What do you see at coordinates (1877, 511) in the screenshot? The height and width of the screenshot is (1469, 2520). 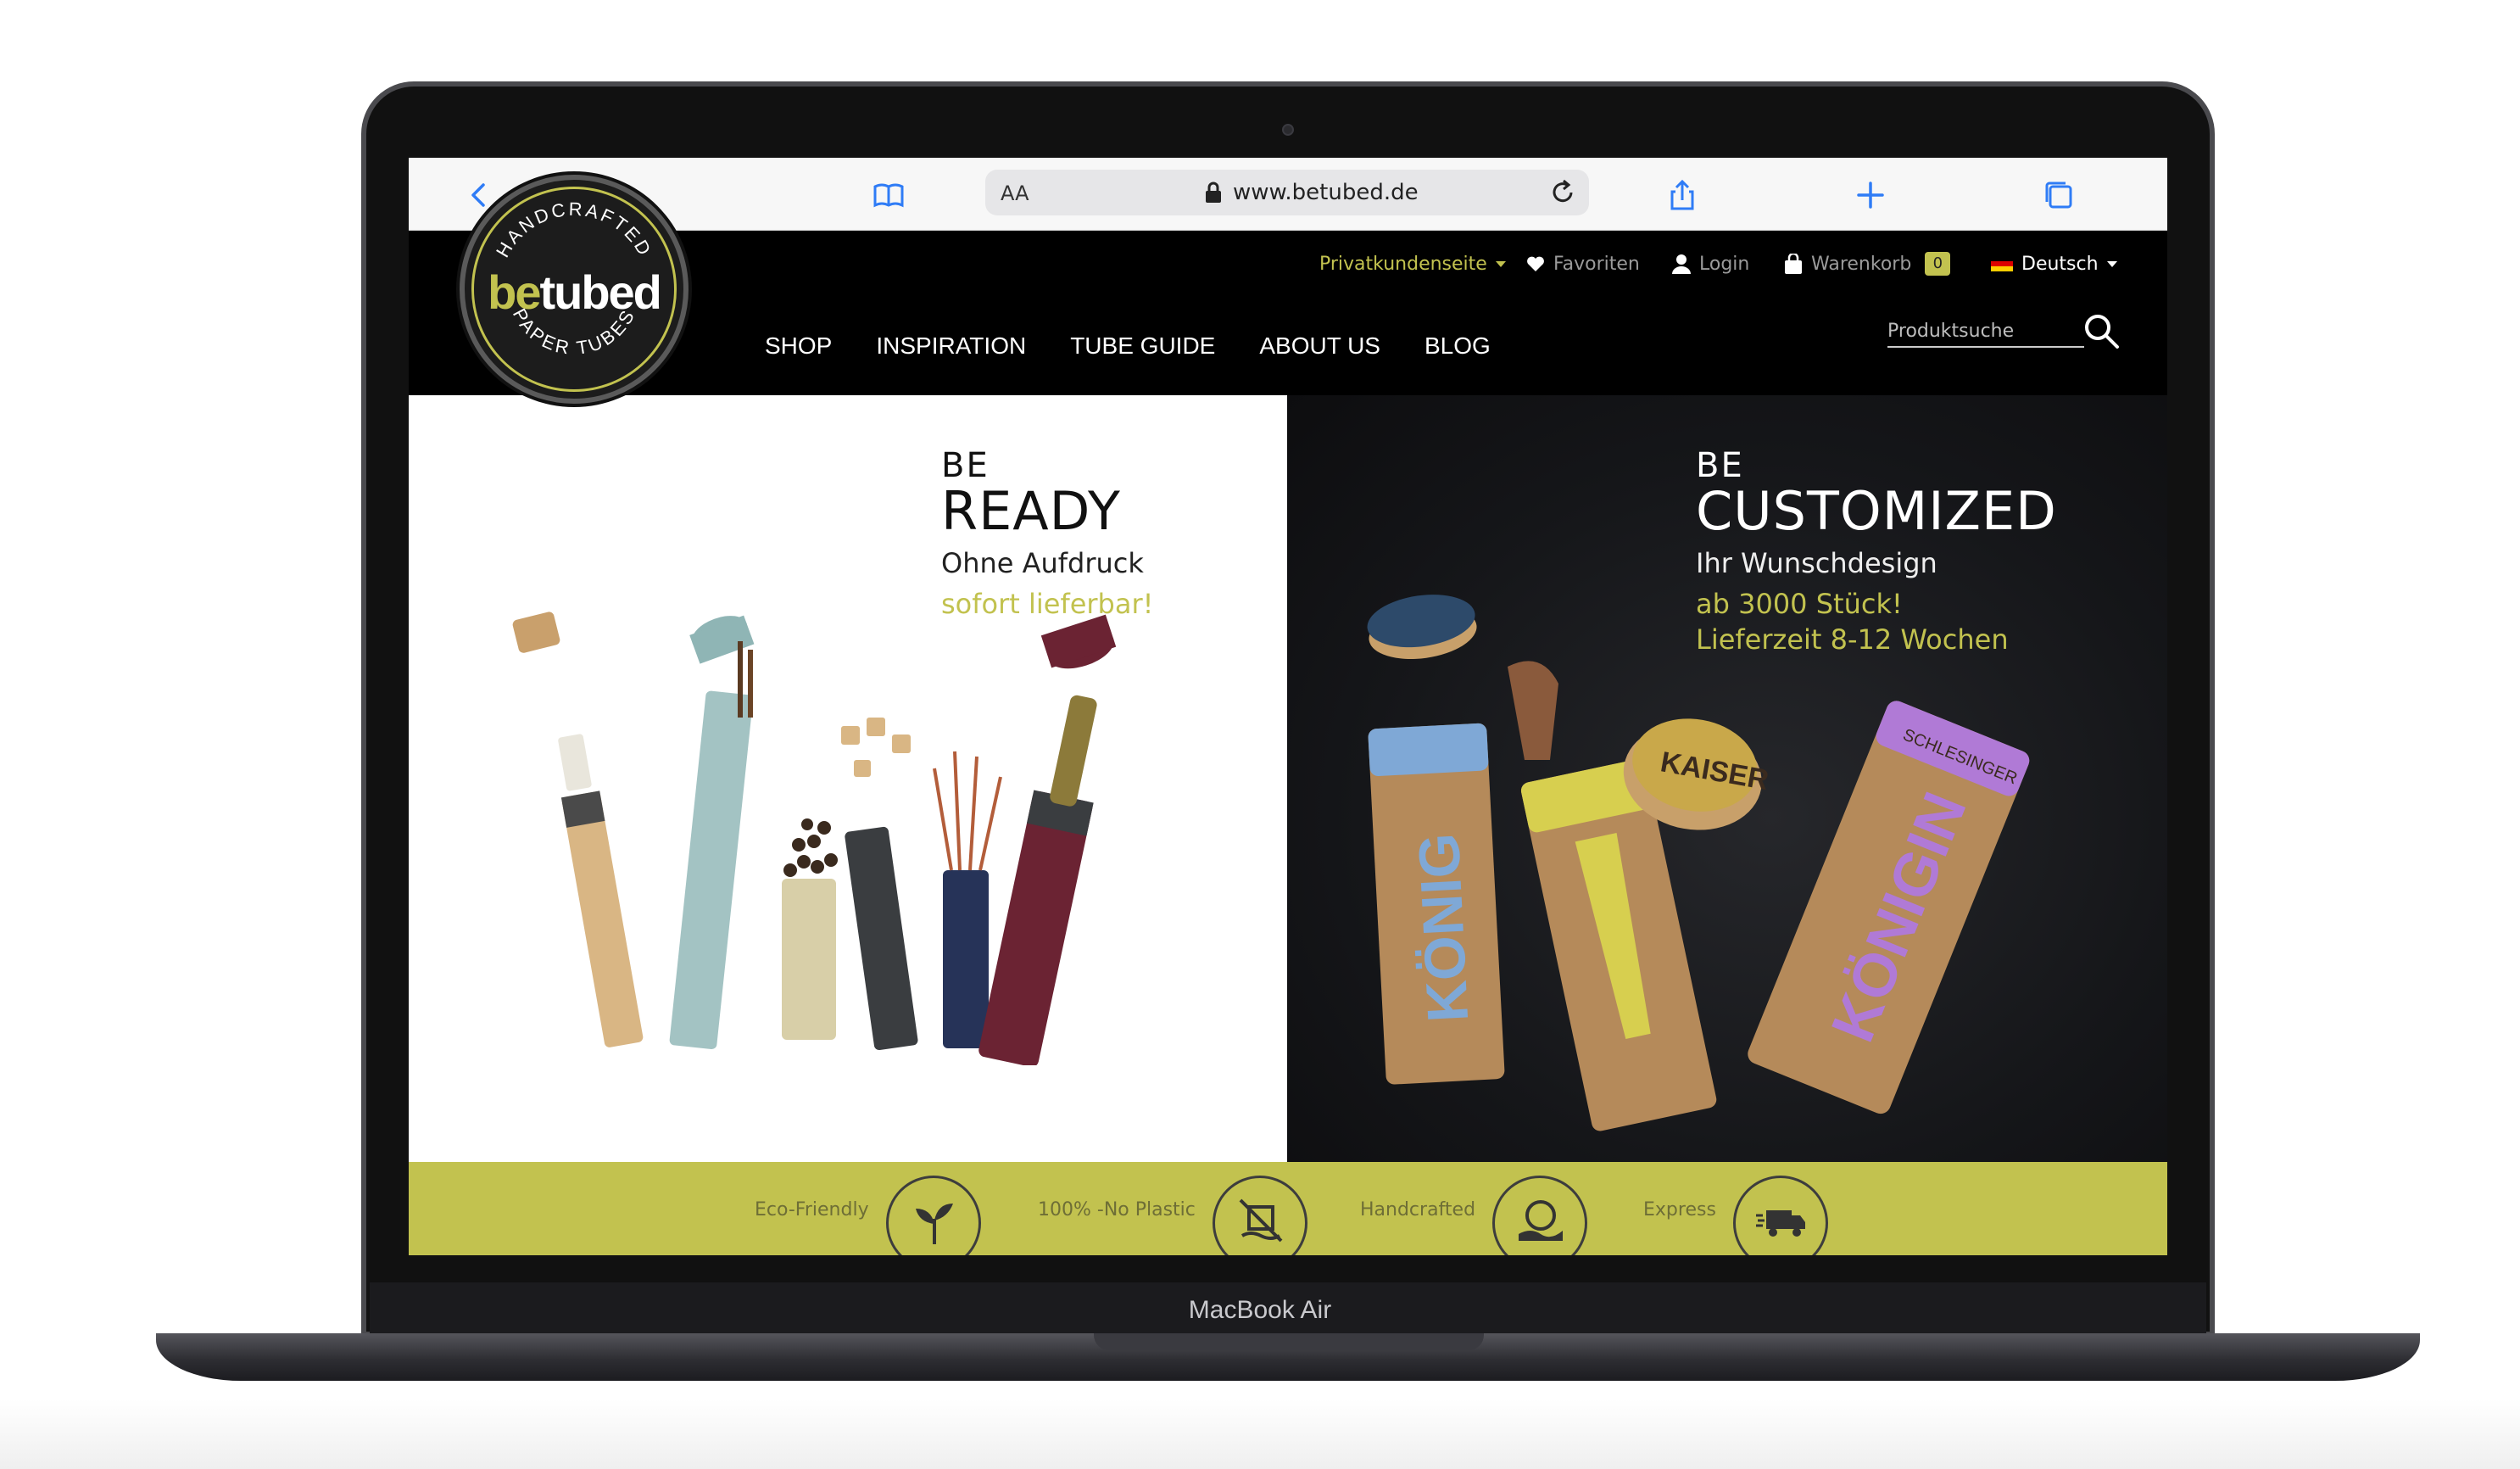 I see `hero-right-title: CUSTOMIZED` at bounding box center [1877, 511].